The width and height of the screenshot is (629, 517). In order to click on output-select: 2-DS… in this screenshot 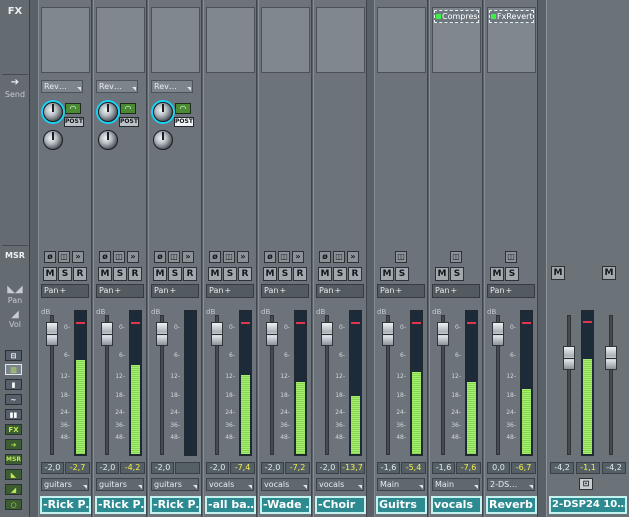, I will do `click(511, 484)`.